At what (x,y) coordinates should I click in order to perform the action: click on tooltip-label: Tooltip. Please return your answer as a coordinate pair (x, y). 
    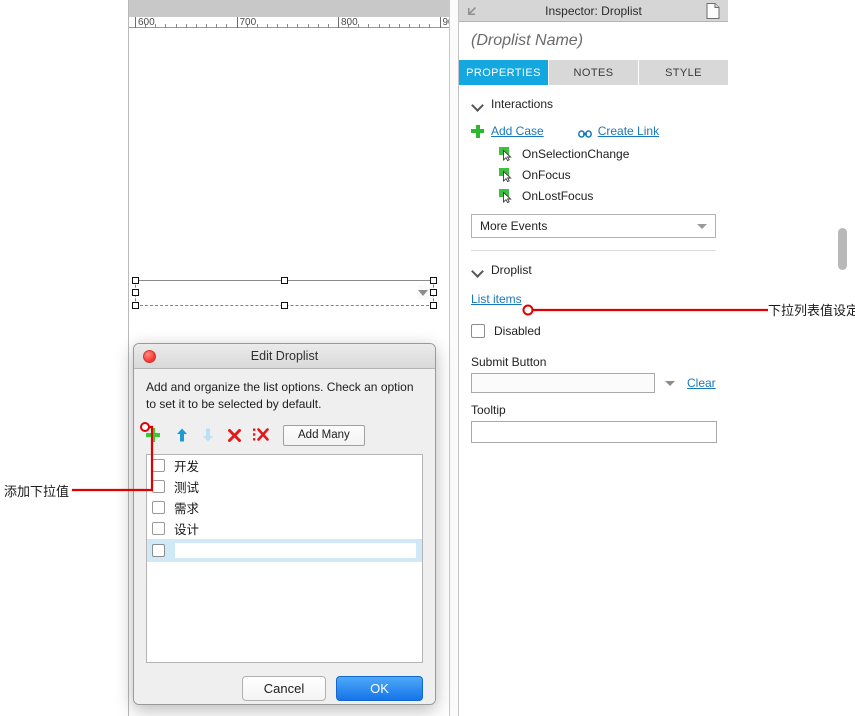
    Looking at the image, I should click on (488, 410).